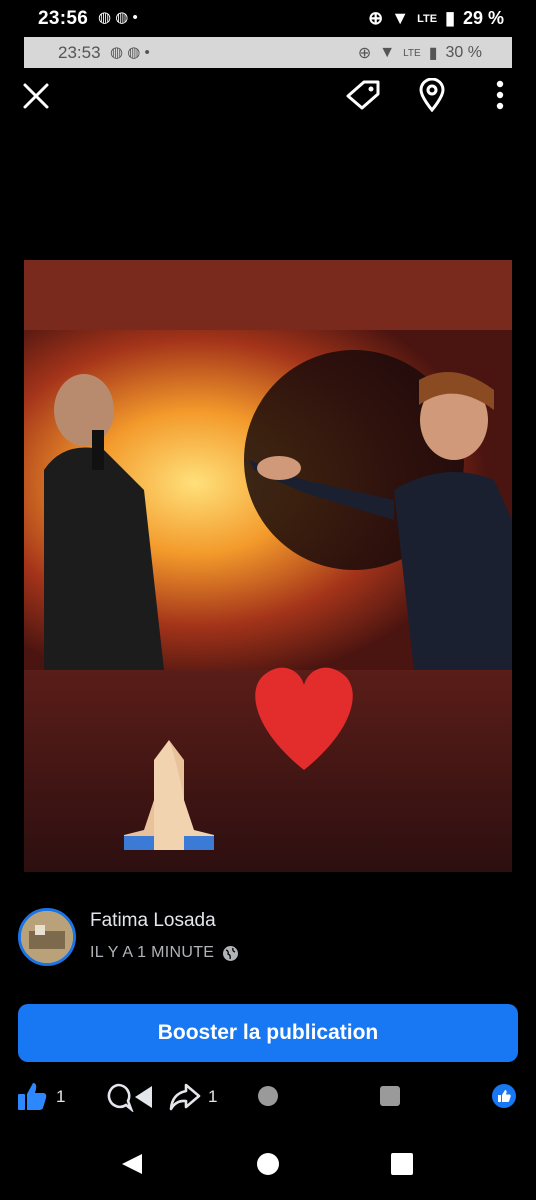 This screenshot has height=1200, width=536. I want to click on location-button, so click(432, 95).